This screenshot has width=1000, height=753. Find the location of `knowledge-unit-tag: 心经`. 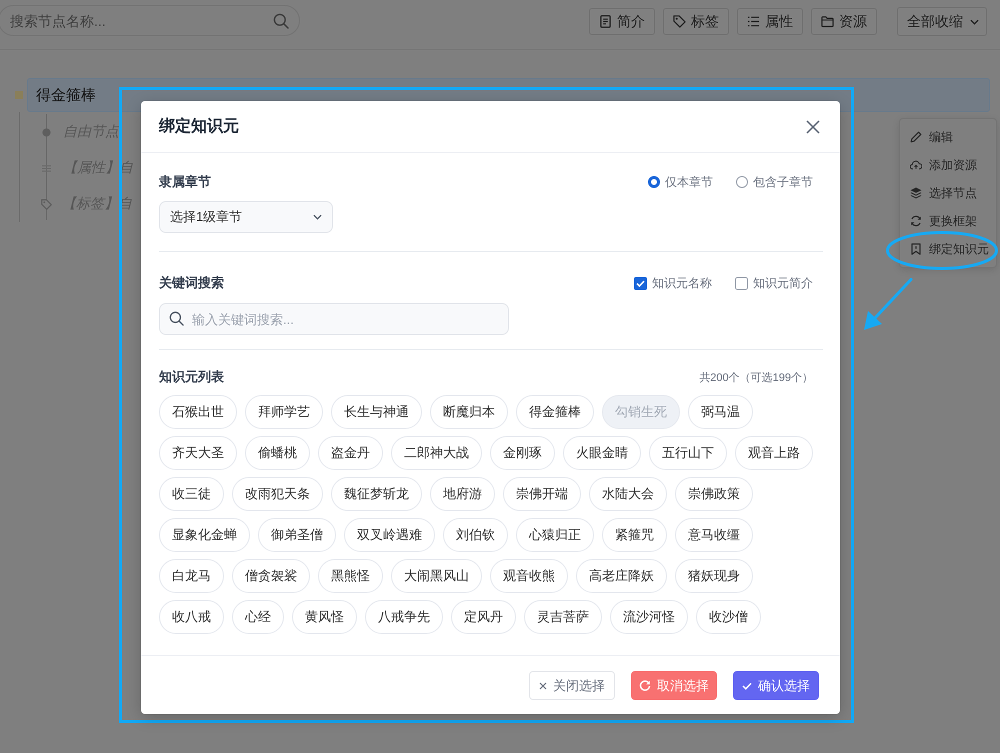

knowledge-unit-tag: 心经 is located at coordinates (258, 617).